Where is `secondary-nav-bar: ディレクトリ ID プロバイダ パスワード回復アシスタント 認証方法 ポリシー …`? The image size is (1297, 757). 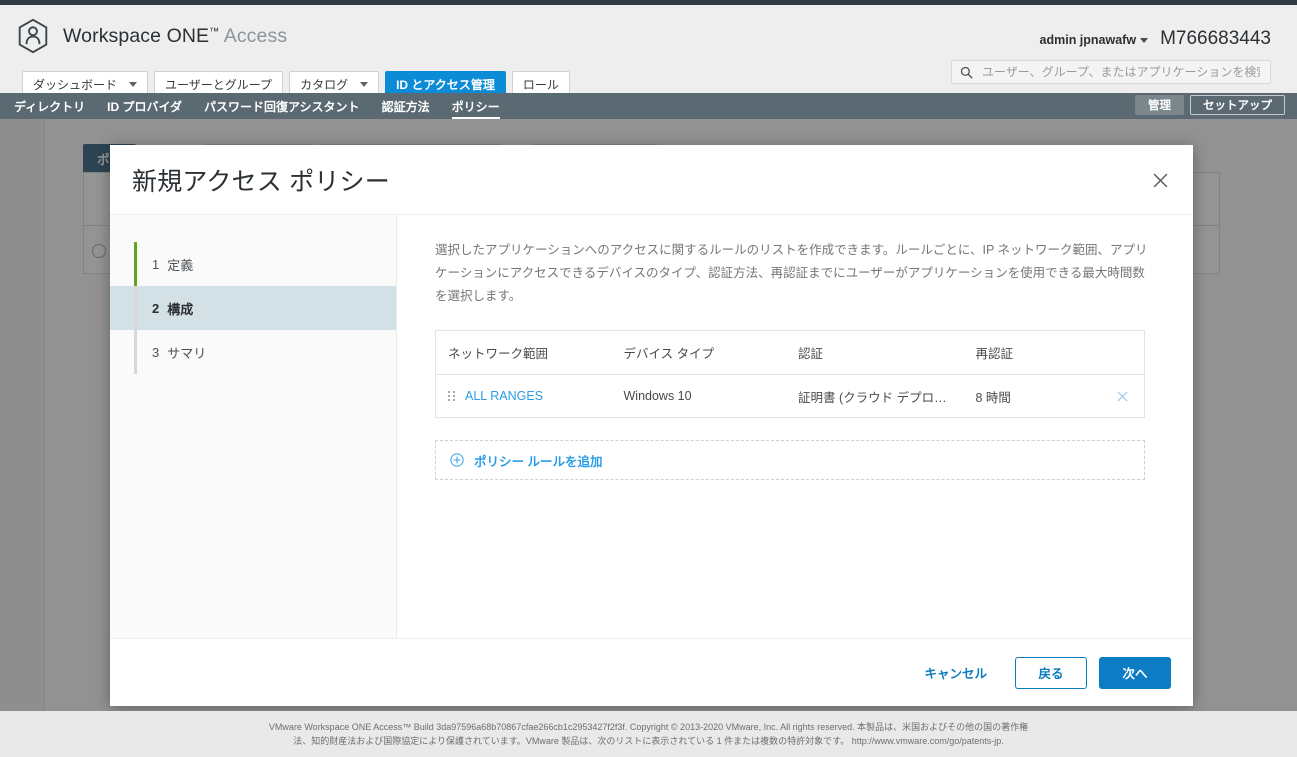
secondary-nav-bar: ディレクトリ ID プロバイダ パスワード回復アシスタント 認証方法 ポリシー … is located at coordinates (648, 106).